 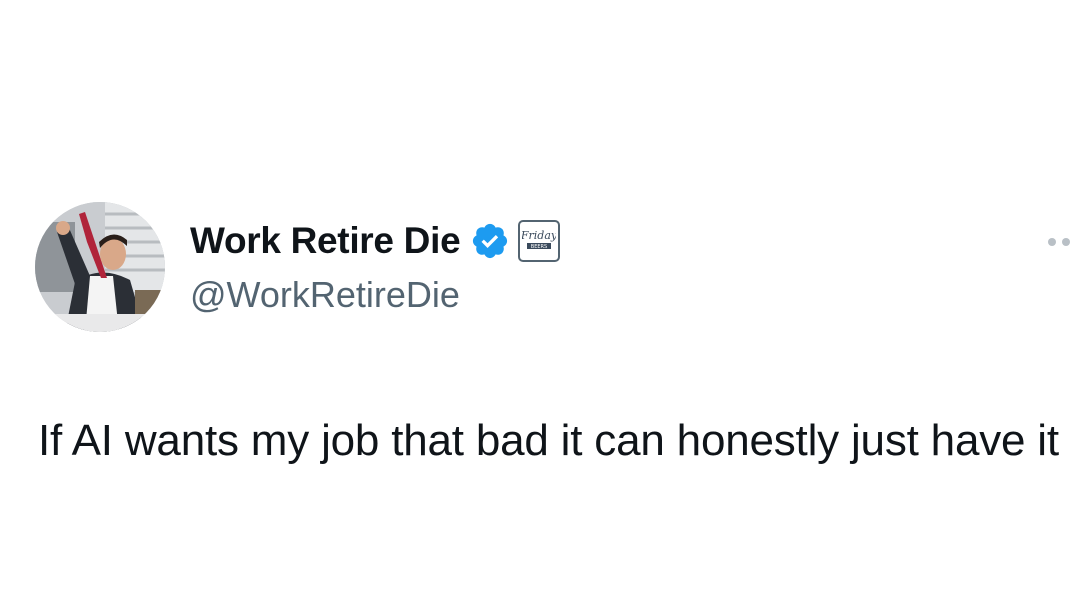 What do you see at coordinates (539, 247) in the screenshot?
I see `svg-text: BEERS` at bounding box center [539, 247].